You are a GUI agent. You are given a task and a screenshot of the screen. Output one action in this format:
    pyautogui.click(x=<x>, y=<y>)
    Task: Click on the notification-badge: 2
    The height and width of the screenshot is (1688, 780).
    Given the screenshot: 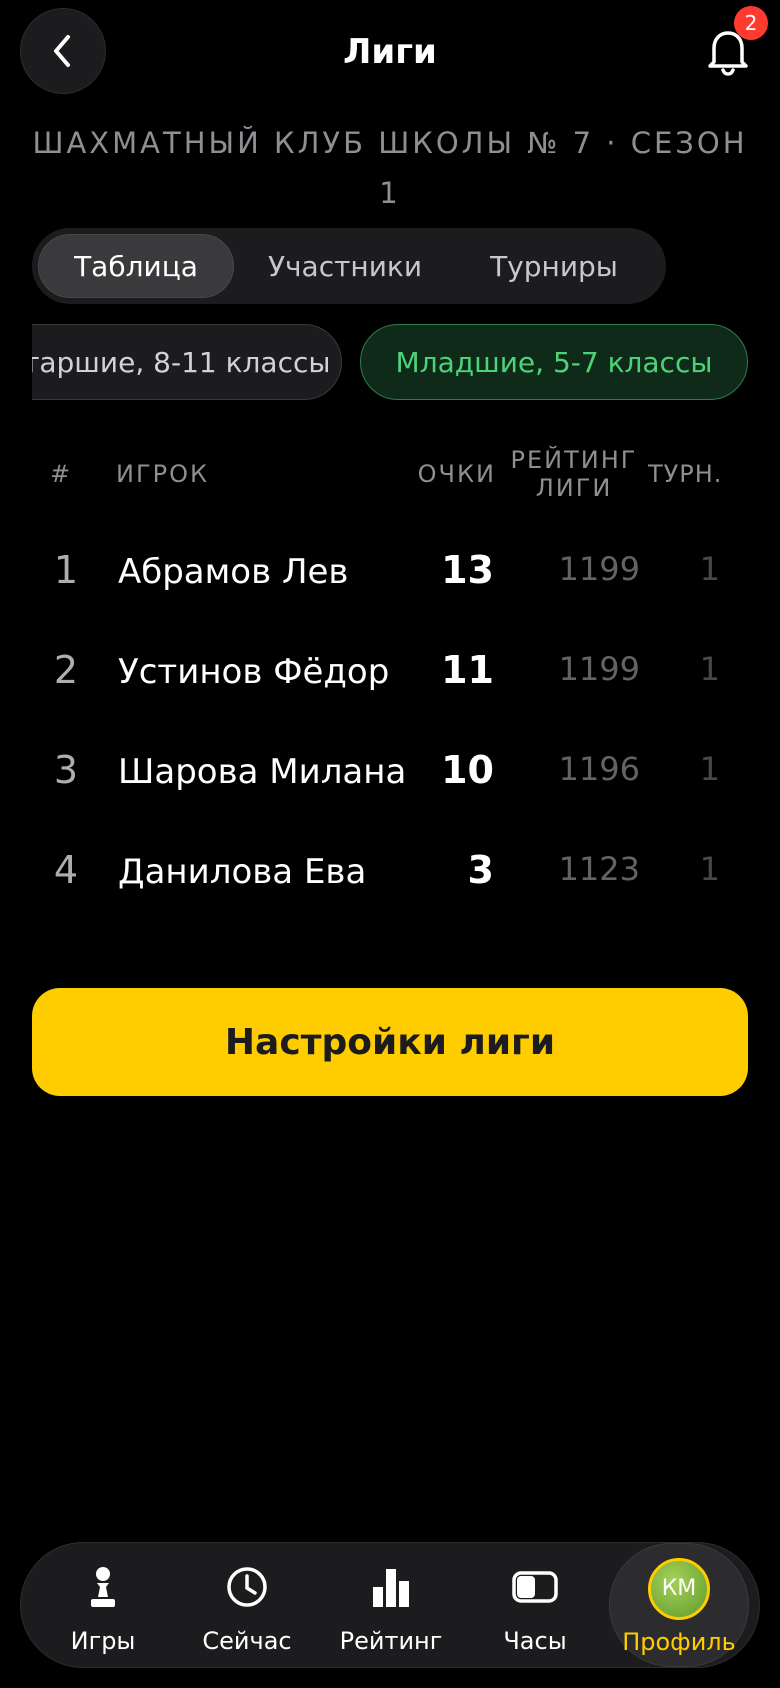 What is the action you would take?
    pyautogui.click(x=751, y=23)
    